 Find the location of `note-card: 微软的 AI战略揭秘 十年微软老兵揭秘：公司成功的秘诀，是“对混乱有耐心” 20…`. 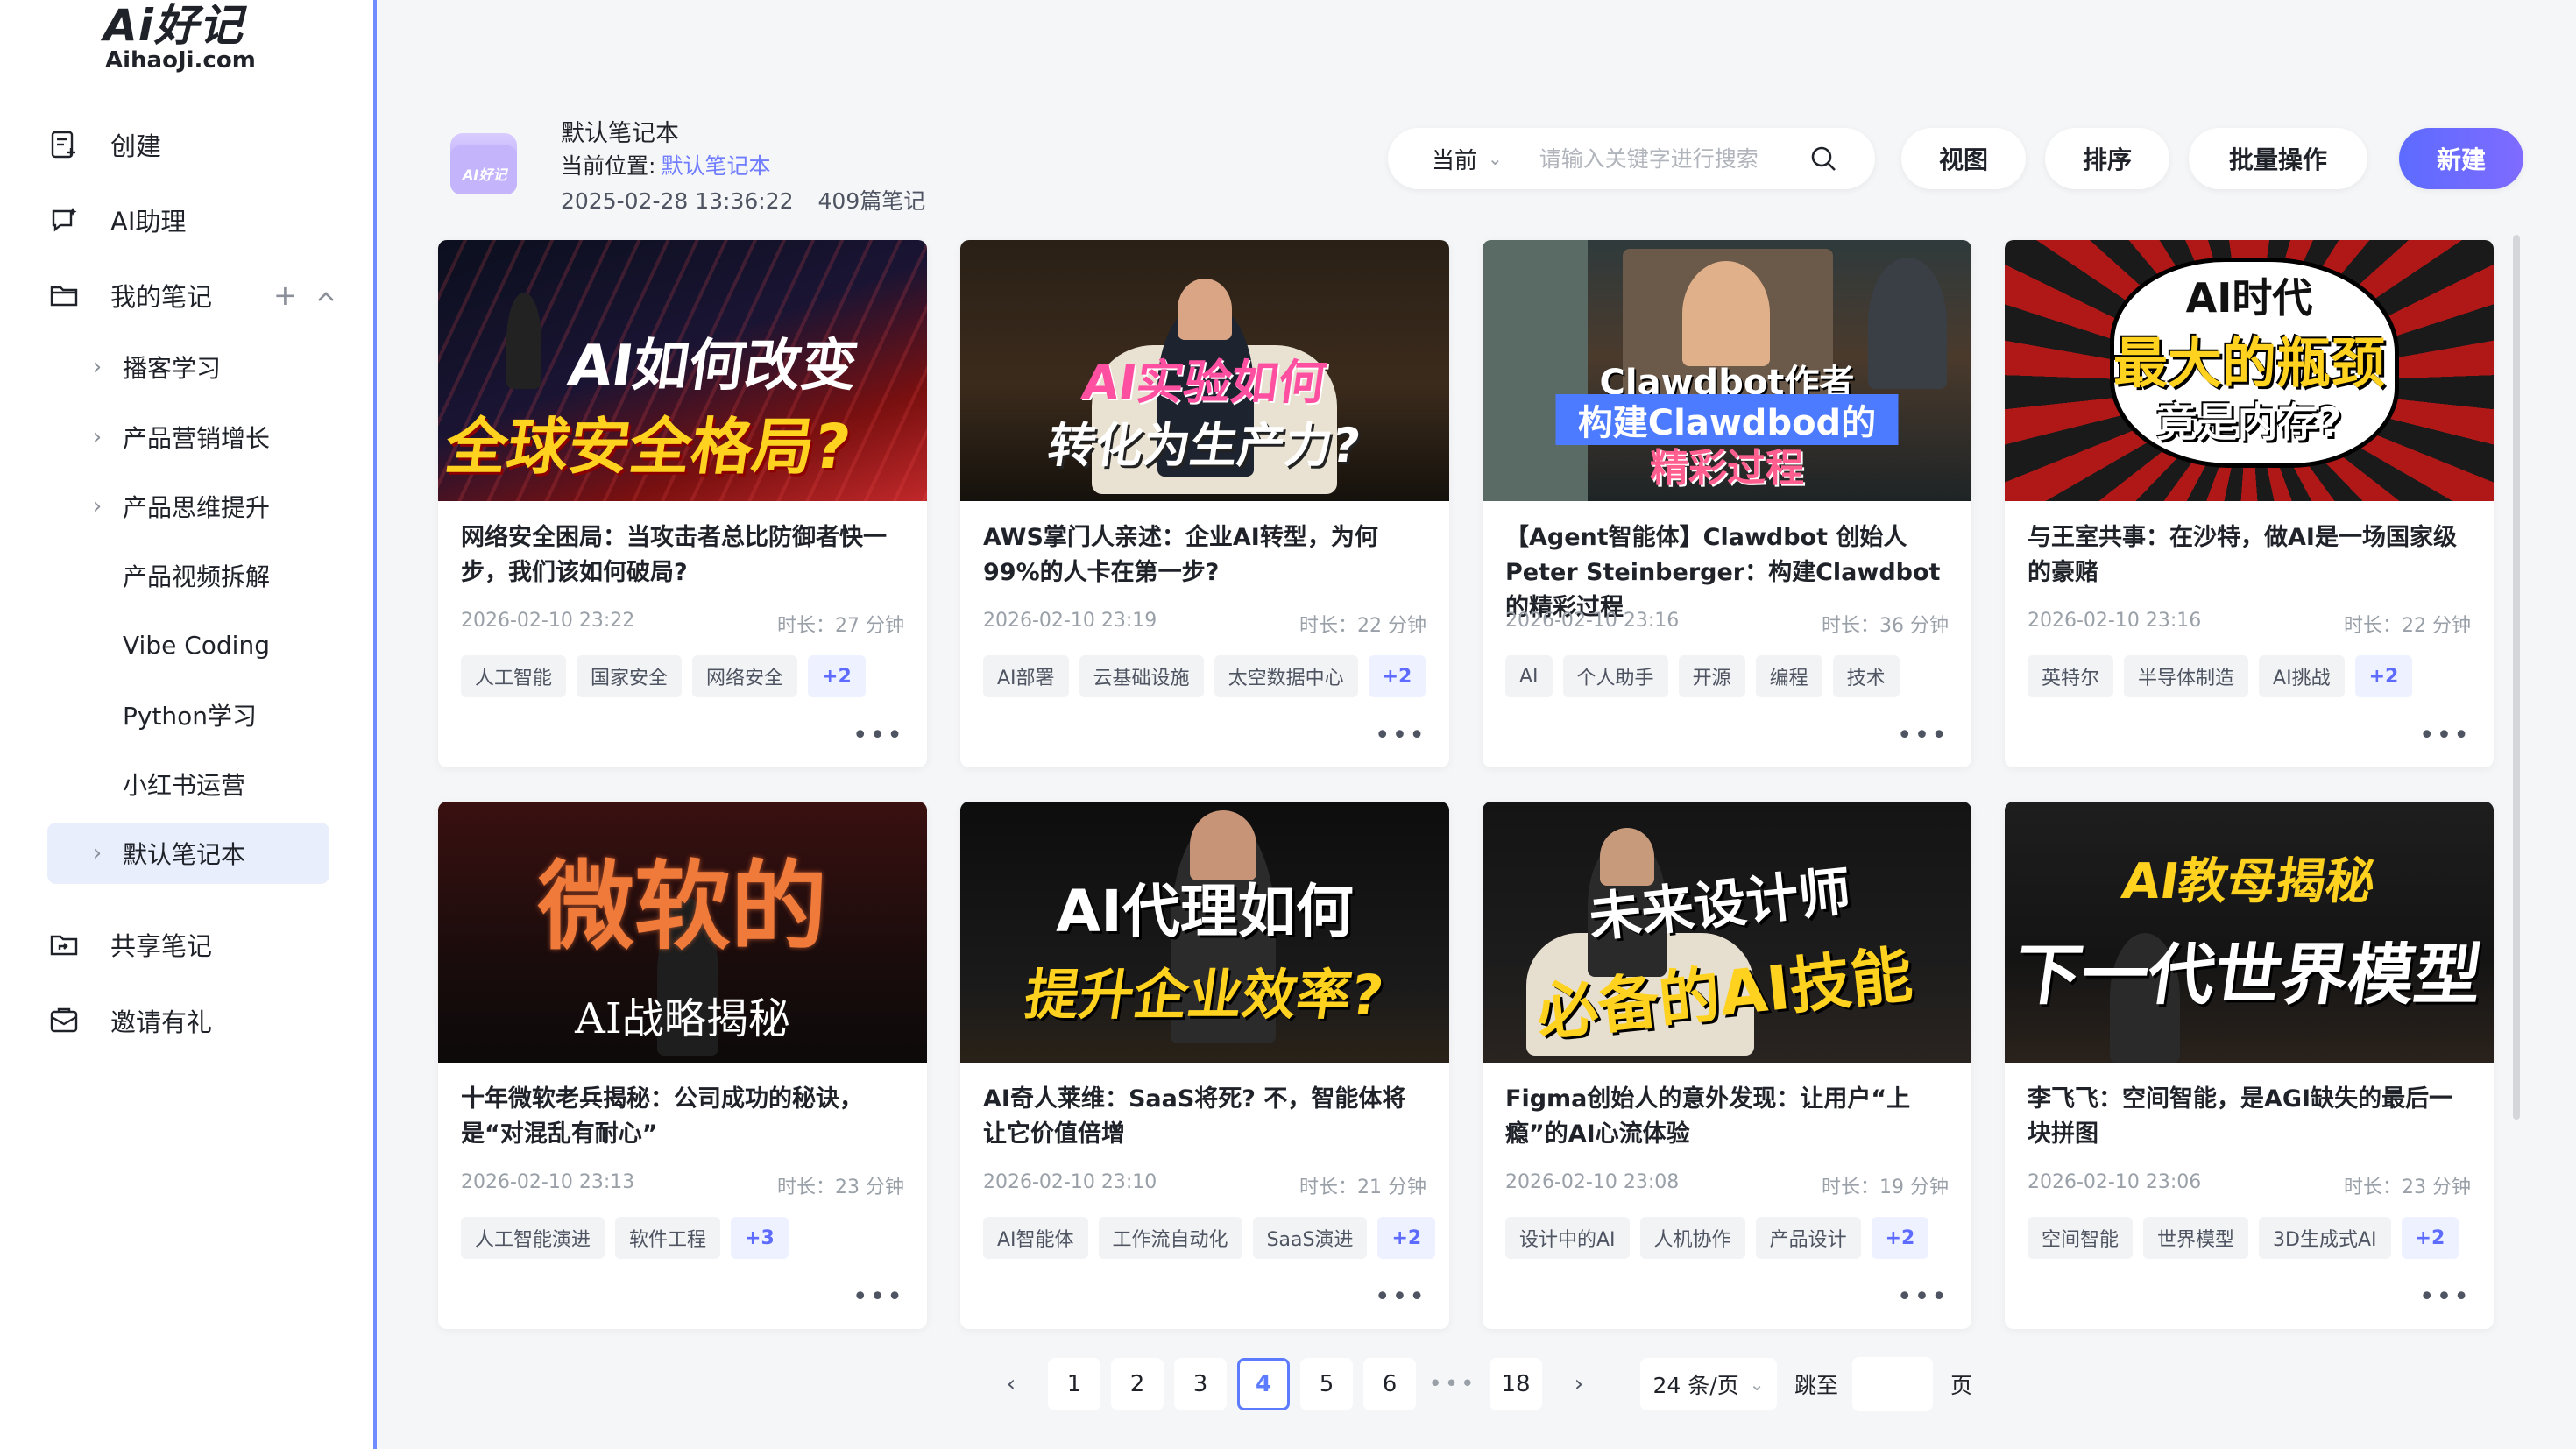

note-card: 微软的 AI战略揭秘 十年微软老兵揭秘：公司成功的秘诀，是“对混乱有耐心” 20… is located at coordinates (682, 1066).